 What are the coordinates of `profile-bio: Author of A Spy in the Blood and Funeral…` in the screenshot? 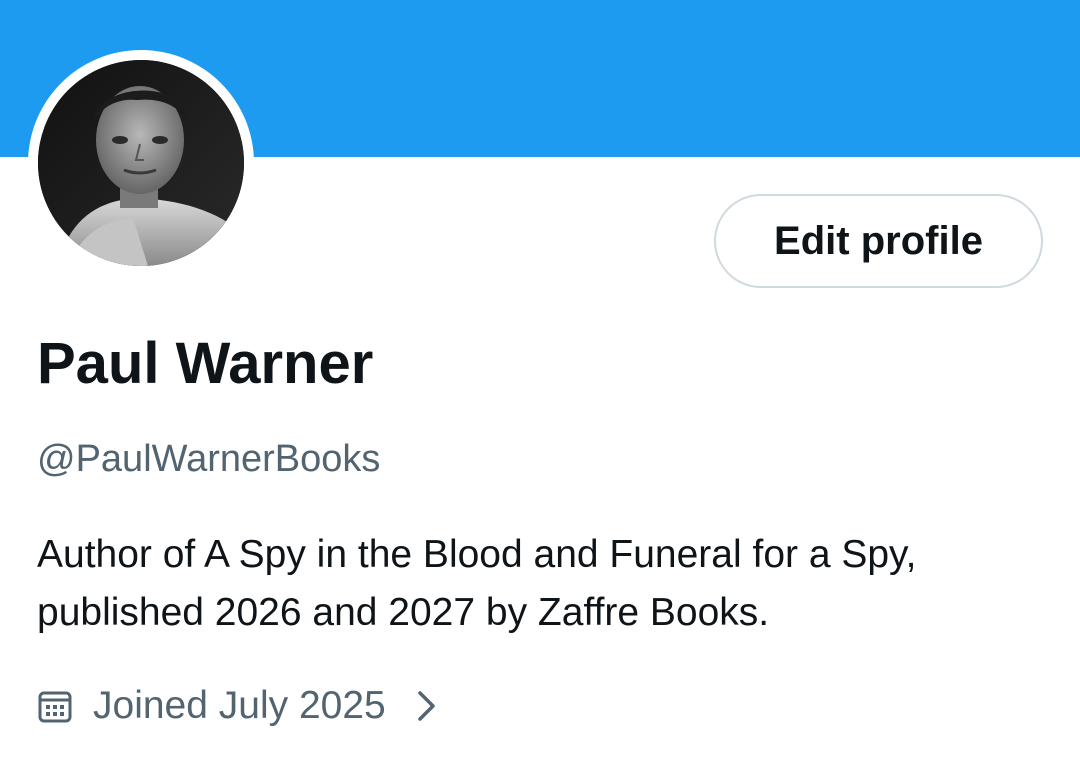 It's located at (477, 583).